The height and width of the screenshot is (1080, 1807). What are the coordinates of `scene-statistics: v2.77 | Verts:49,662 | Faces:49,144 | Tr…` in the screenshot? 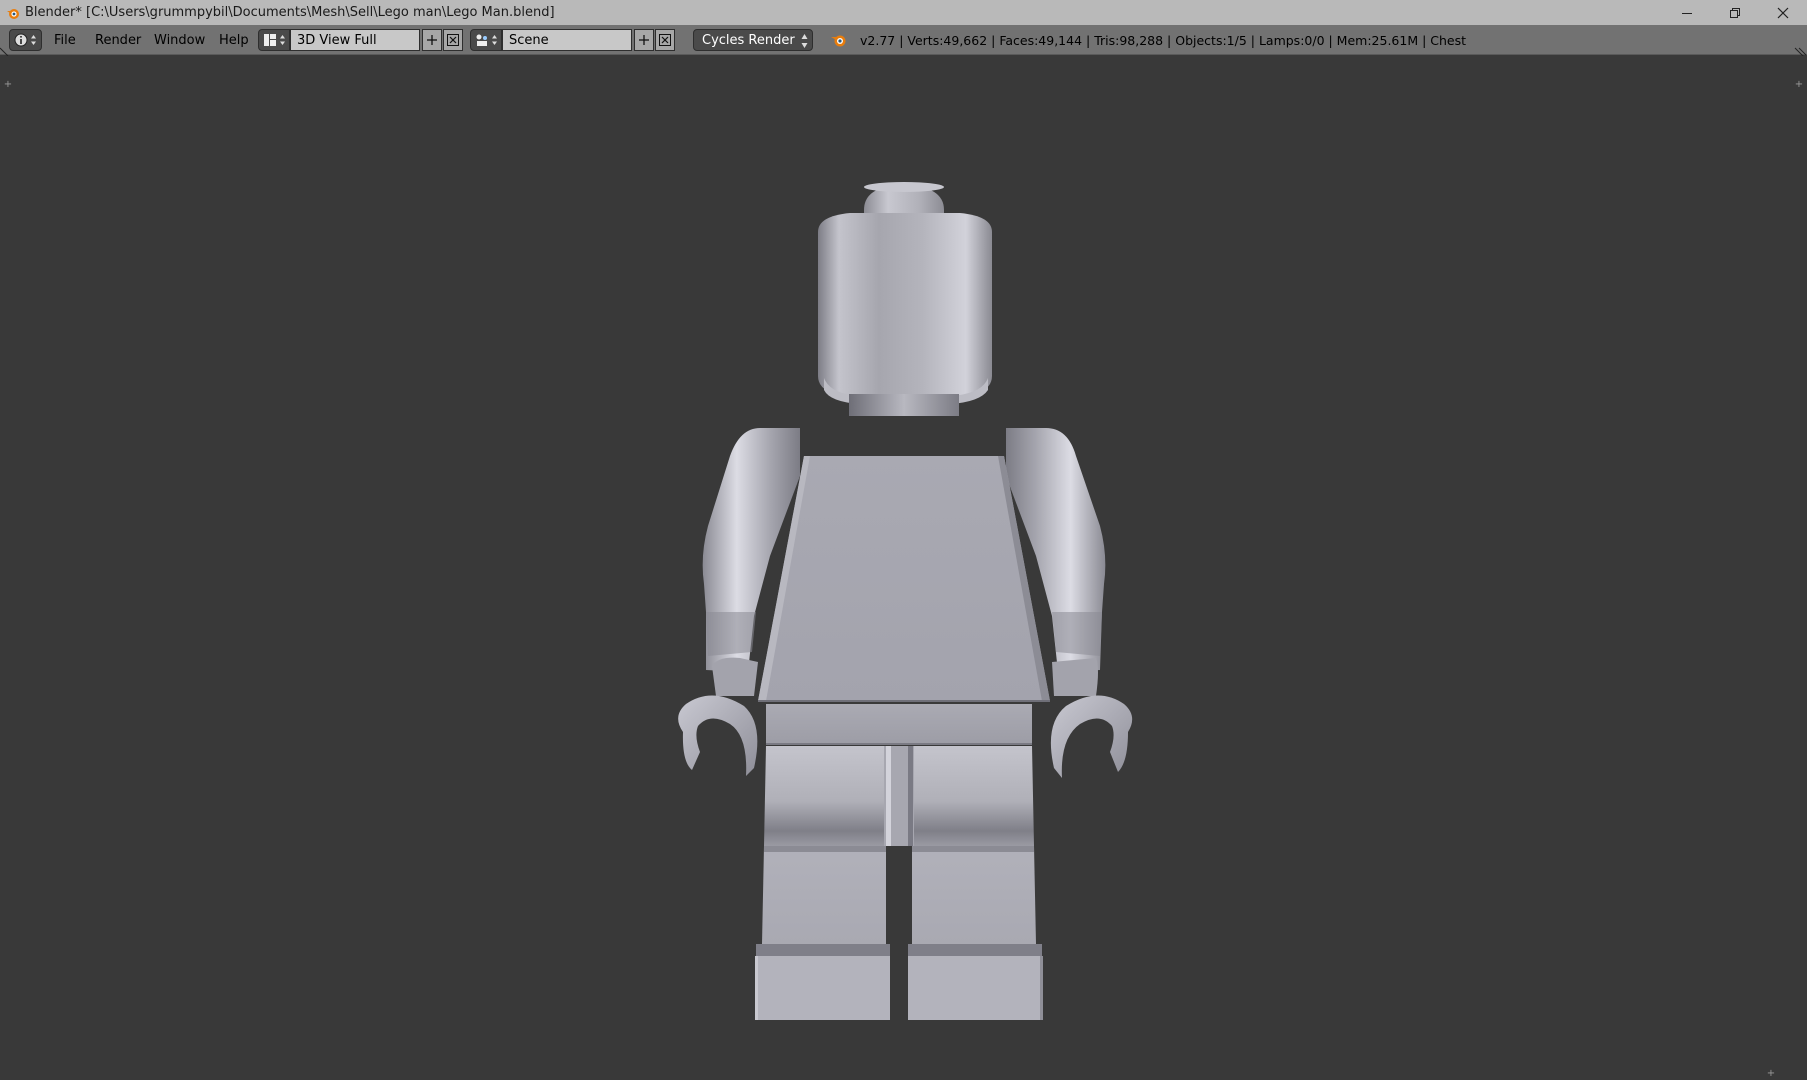 It's located at (1163, 40).